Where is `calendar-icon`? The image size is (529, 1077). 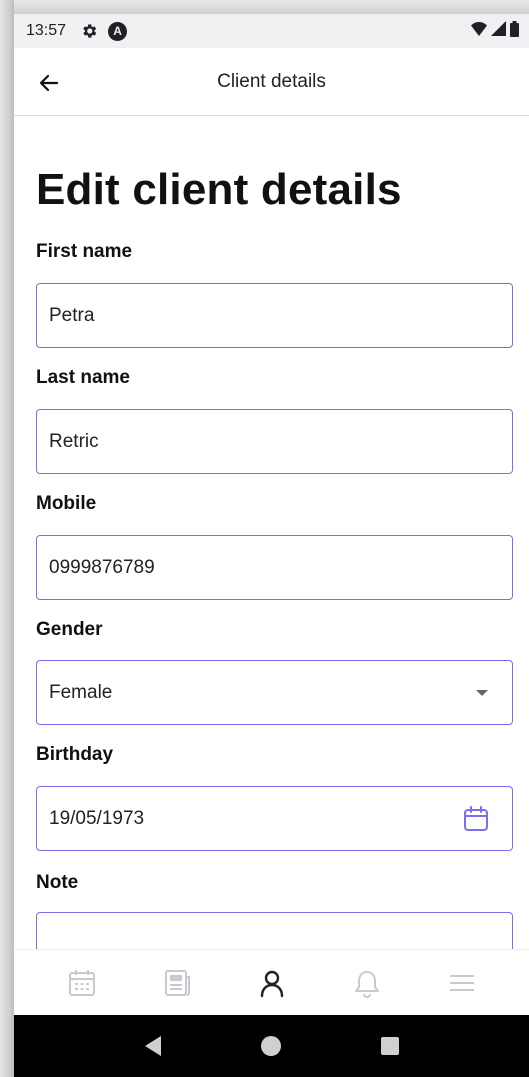
calendar-icon is located at coordinates (82, 983).